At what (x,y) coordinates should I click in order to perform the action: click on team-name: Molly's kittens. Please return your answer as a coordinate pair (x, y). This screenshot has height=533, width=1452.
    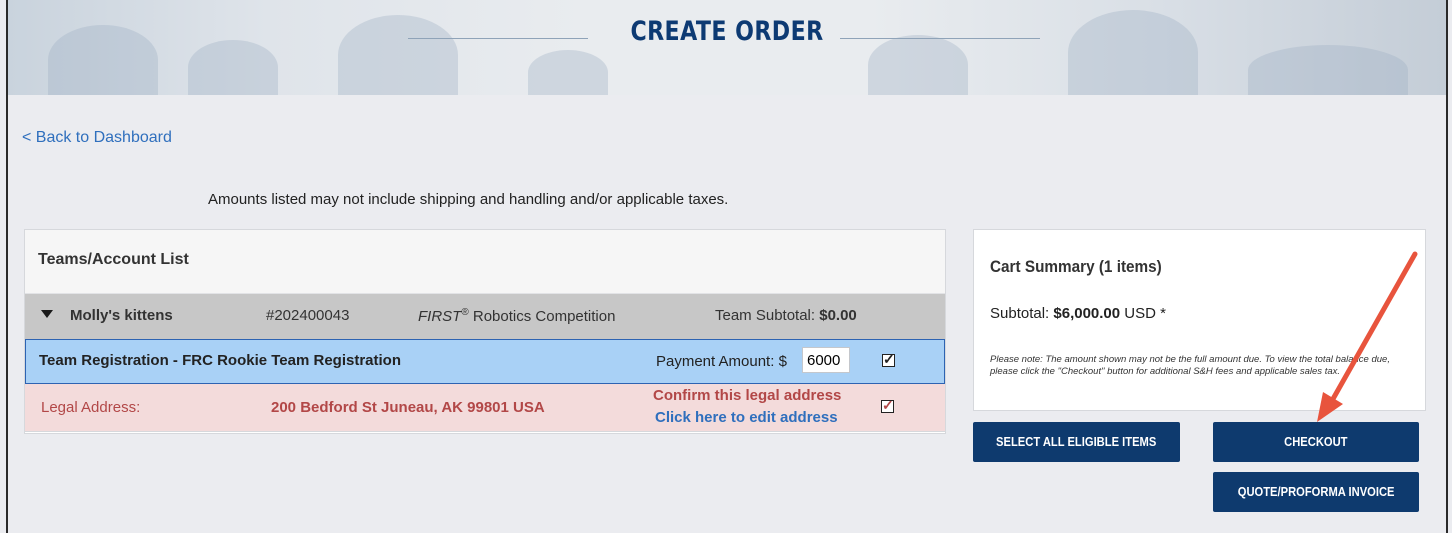
    Looking at the image, I should click on (121, 315).